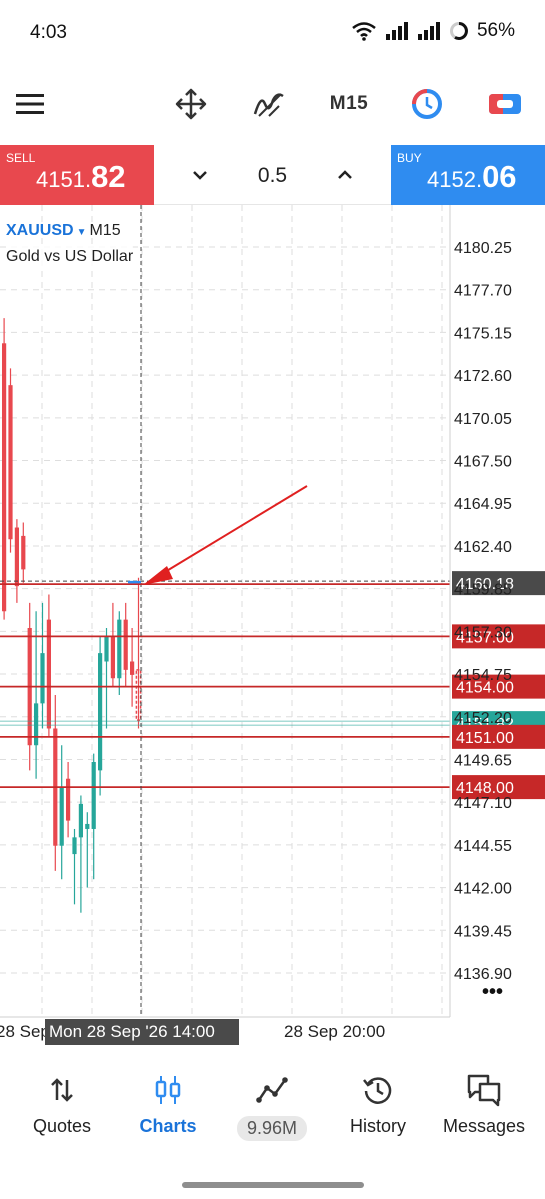  I want to click on chevron-up-icon, so click(345, 174).